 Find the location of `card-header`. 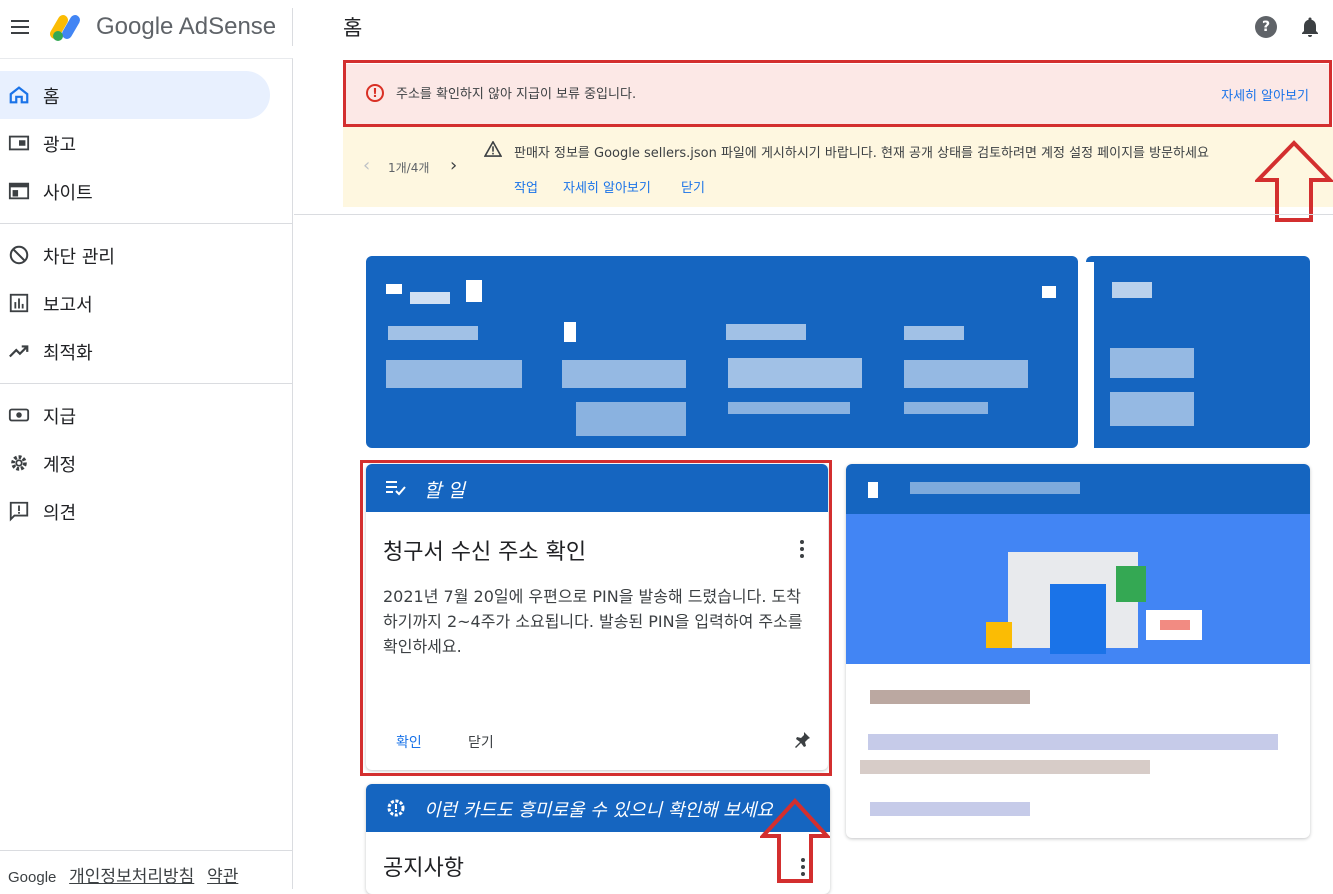

card-header is located at coordinates (1078, 489).